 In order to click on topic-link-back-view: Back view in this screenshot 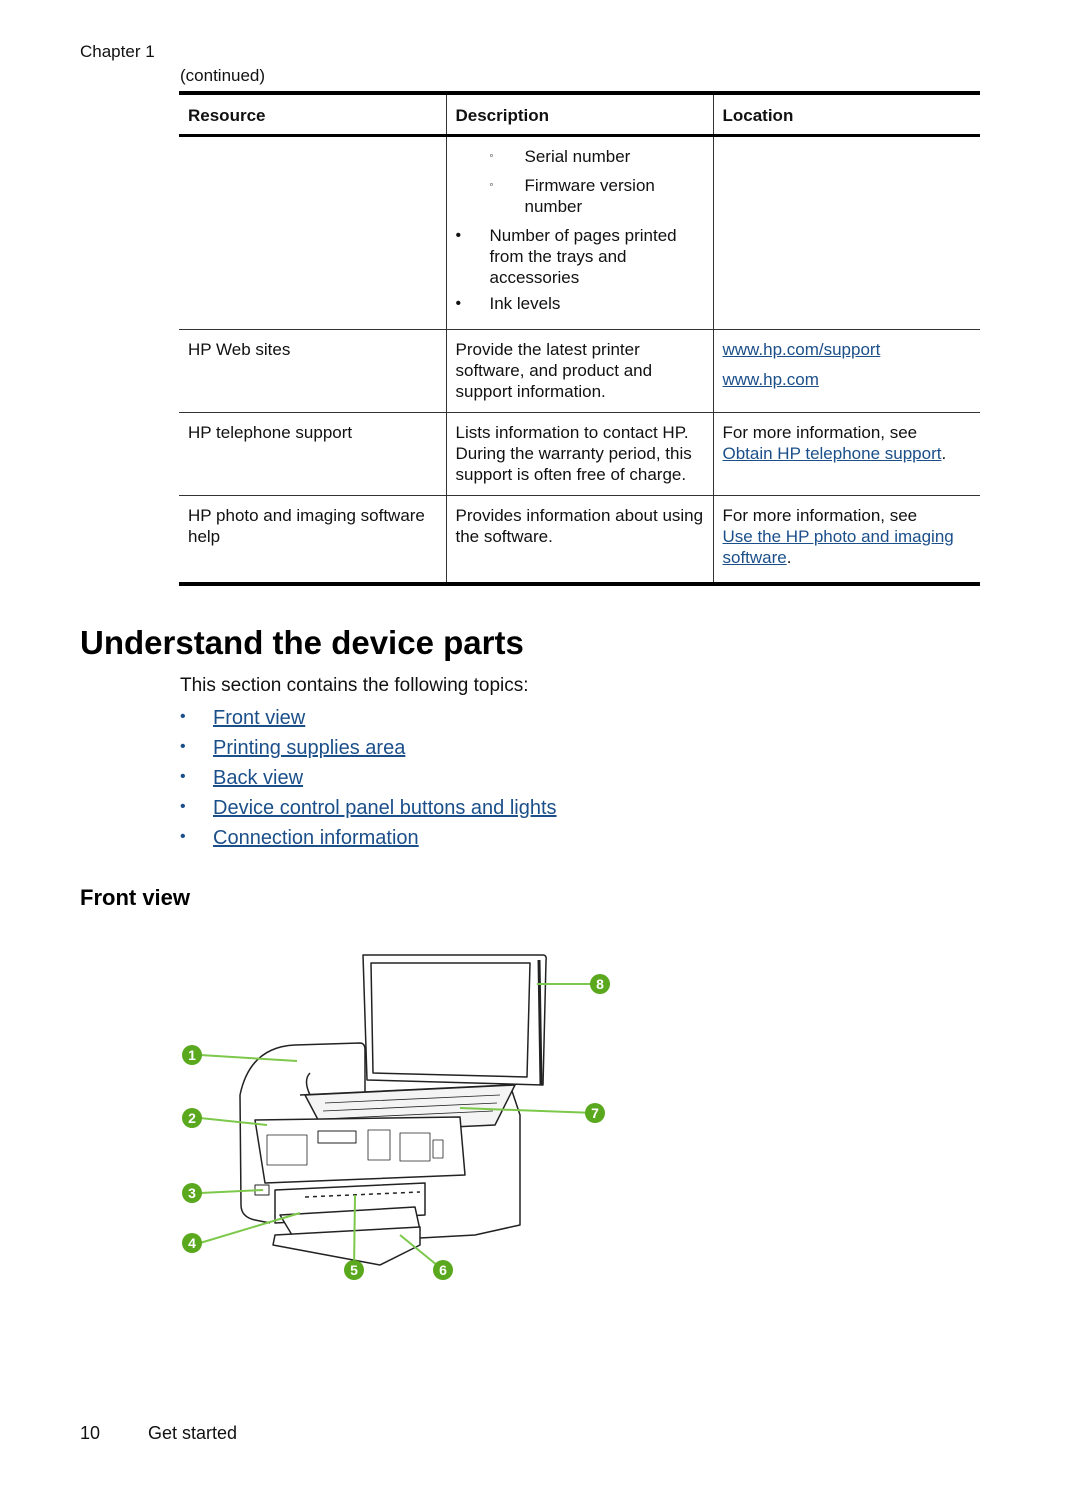, I will do `click(258, 778)`.